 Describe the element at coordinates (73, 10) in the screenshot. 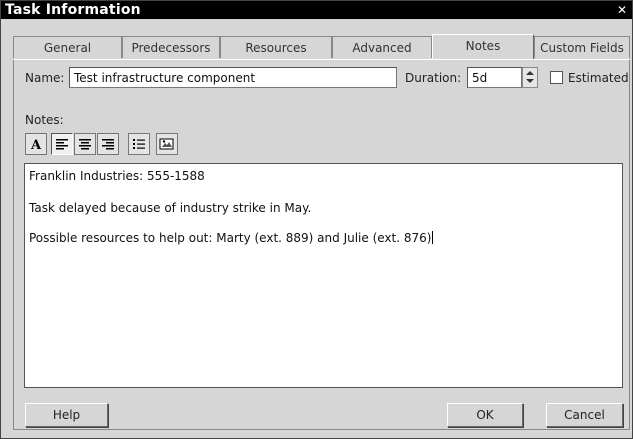

I see `dialog-title: Task Information` at that location.